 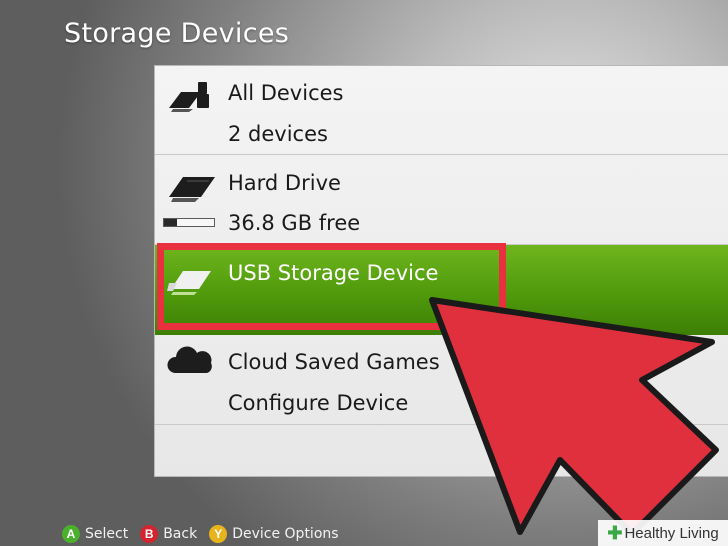 What do you see at coordinates (671, 533) in the screenshot?
I see `watermark-text: Healthy Living` at bounding box center [671, 533].